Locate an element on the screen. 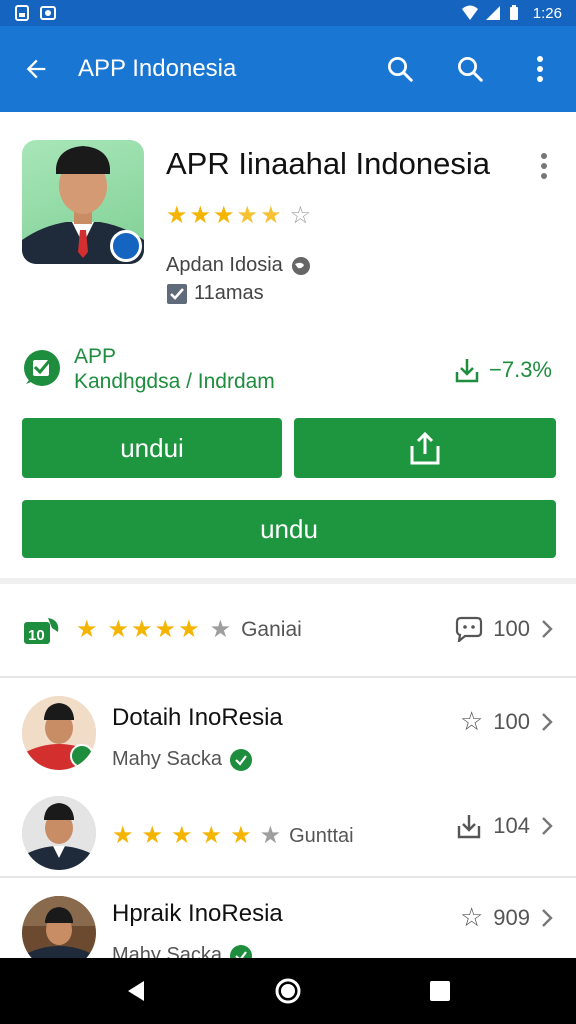  summary-count: 100 is located at coordinates (511, 628).